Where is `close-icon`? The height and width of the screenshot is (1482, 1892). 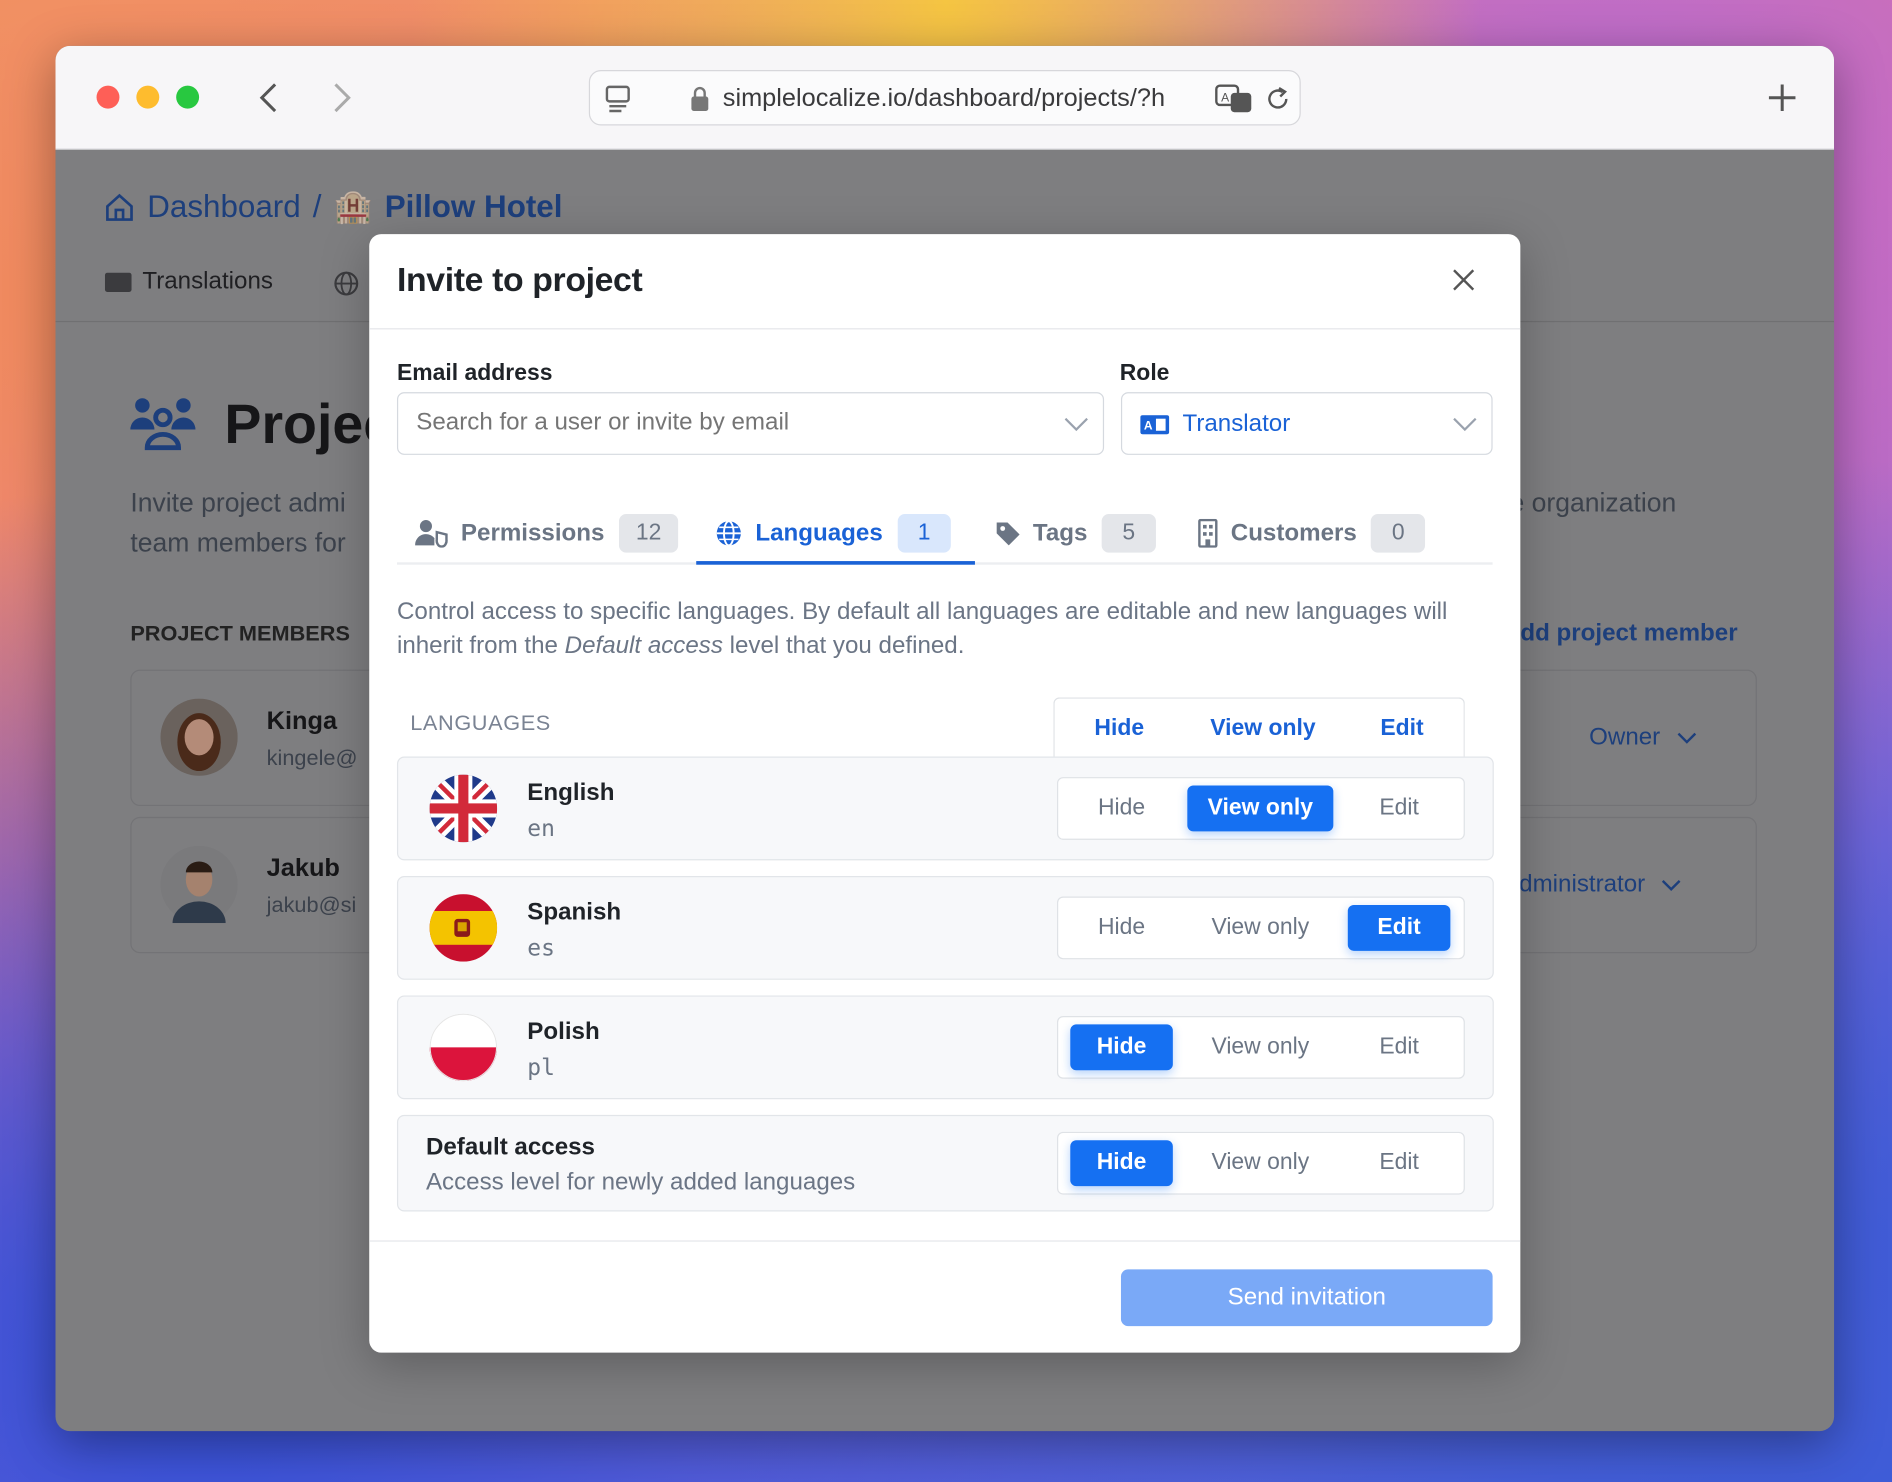 close-icon is located at coordinates (1464, 280).